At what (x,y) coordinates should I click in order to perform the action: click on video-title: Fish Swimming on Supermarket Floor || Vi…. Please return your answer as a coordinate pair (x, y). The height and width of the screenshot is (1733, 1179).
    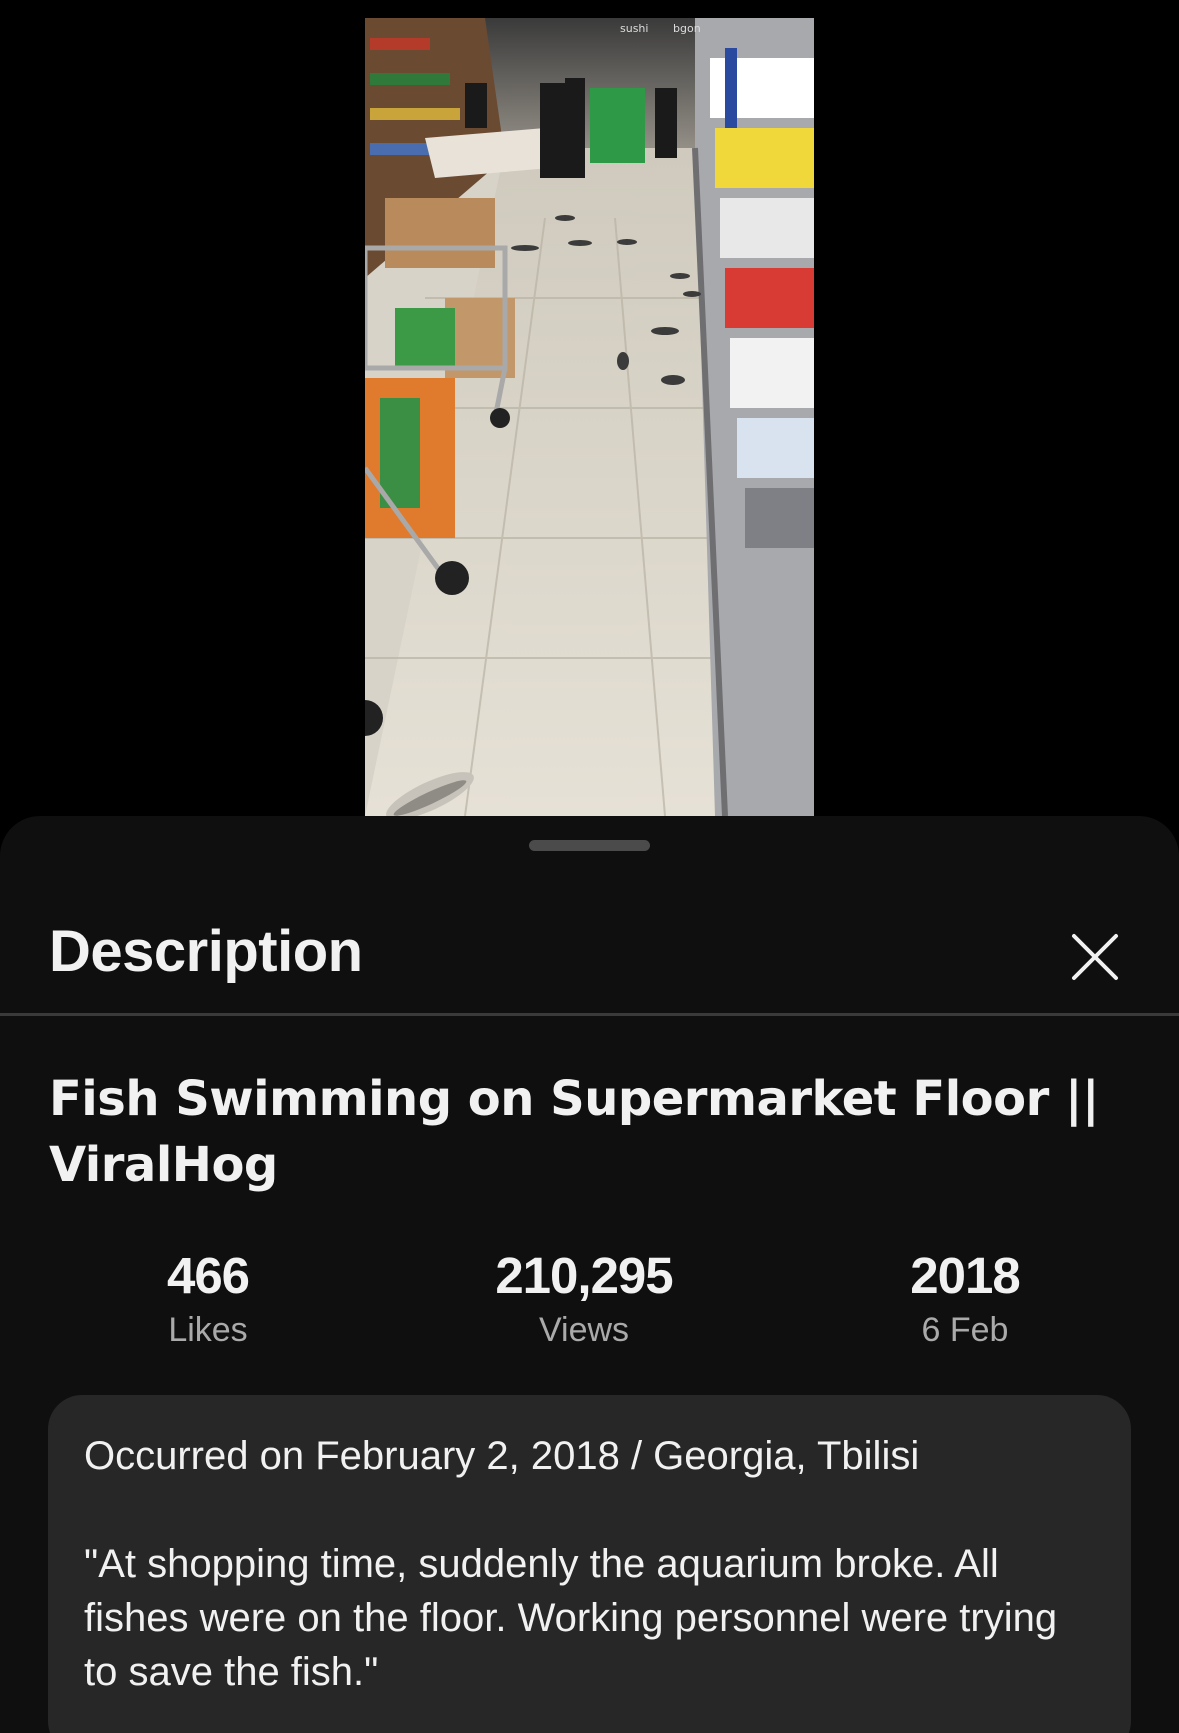
    Looking at the image, I should click on (574, 1132).